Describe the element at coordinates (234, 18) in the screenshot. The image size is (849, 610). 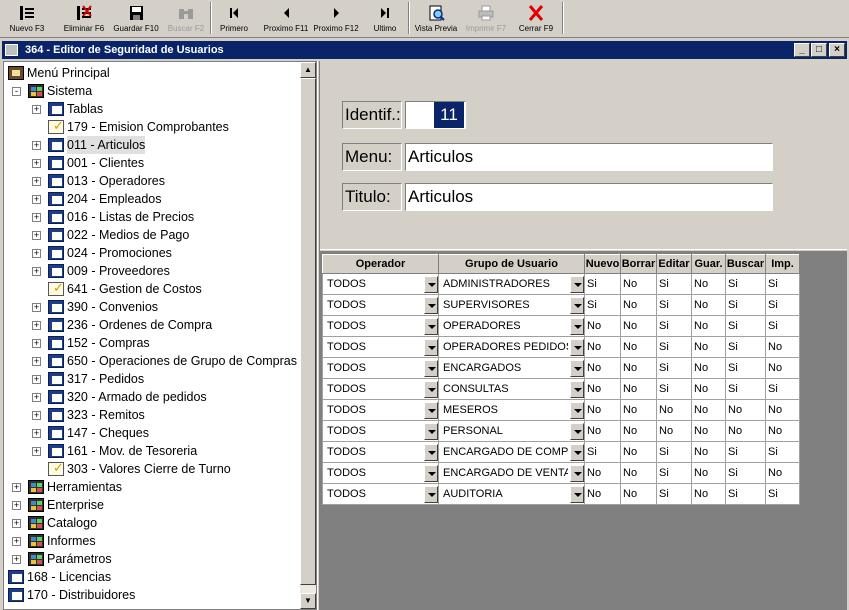
I see `first-button: Primero` at that location.